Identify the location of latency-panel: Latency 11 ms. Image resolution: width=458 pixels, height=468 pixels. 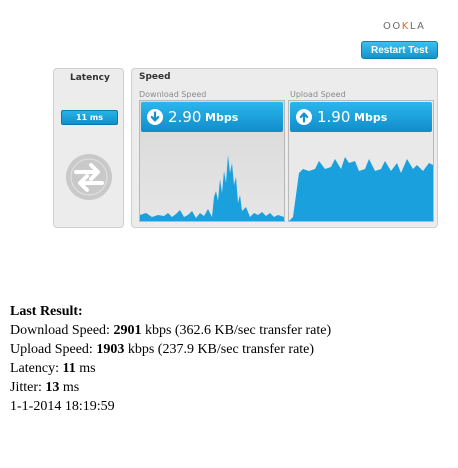
(88, 148).